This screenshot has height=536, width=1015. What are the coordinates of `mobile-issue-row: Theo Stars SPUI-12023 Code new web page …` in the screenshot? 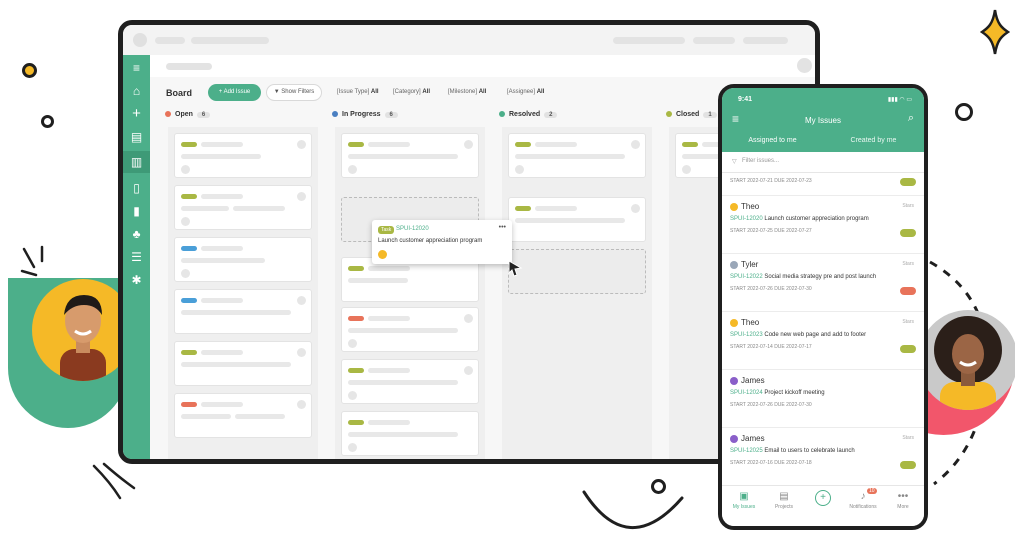 It's located at (823, 341).